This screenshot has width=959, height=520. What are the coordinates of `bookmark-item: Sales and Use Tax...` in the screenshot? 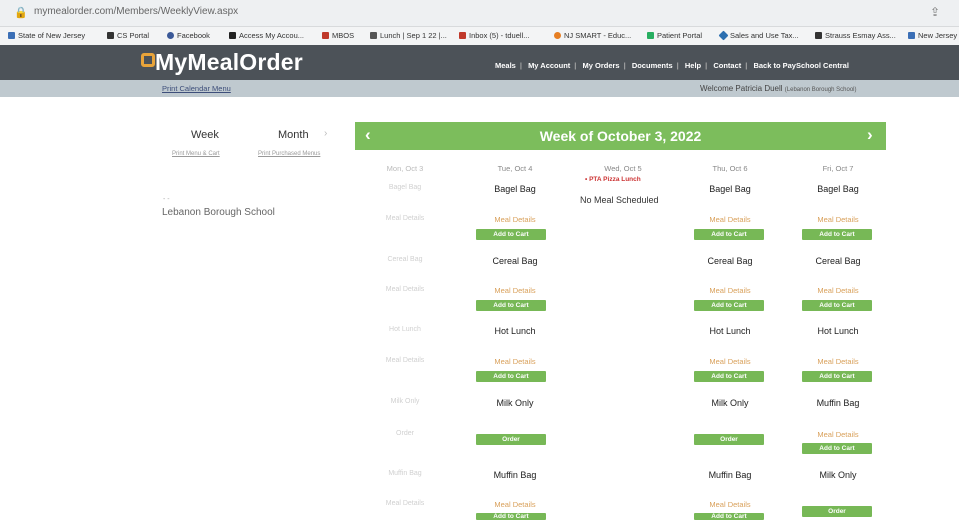 It's located at (758, 35).